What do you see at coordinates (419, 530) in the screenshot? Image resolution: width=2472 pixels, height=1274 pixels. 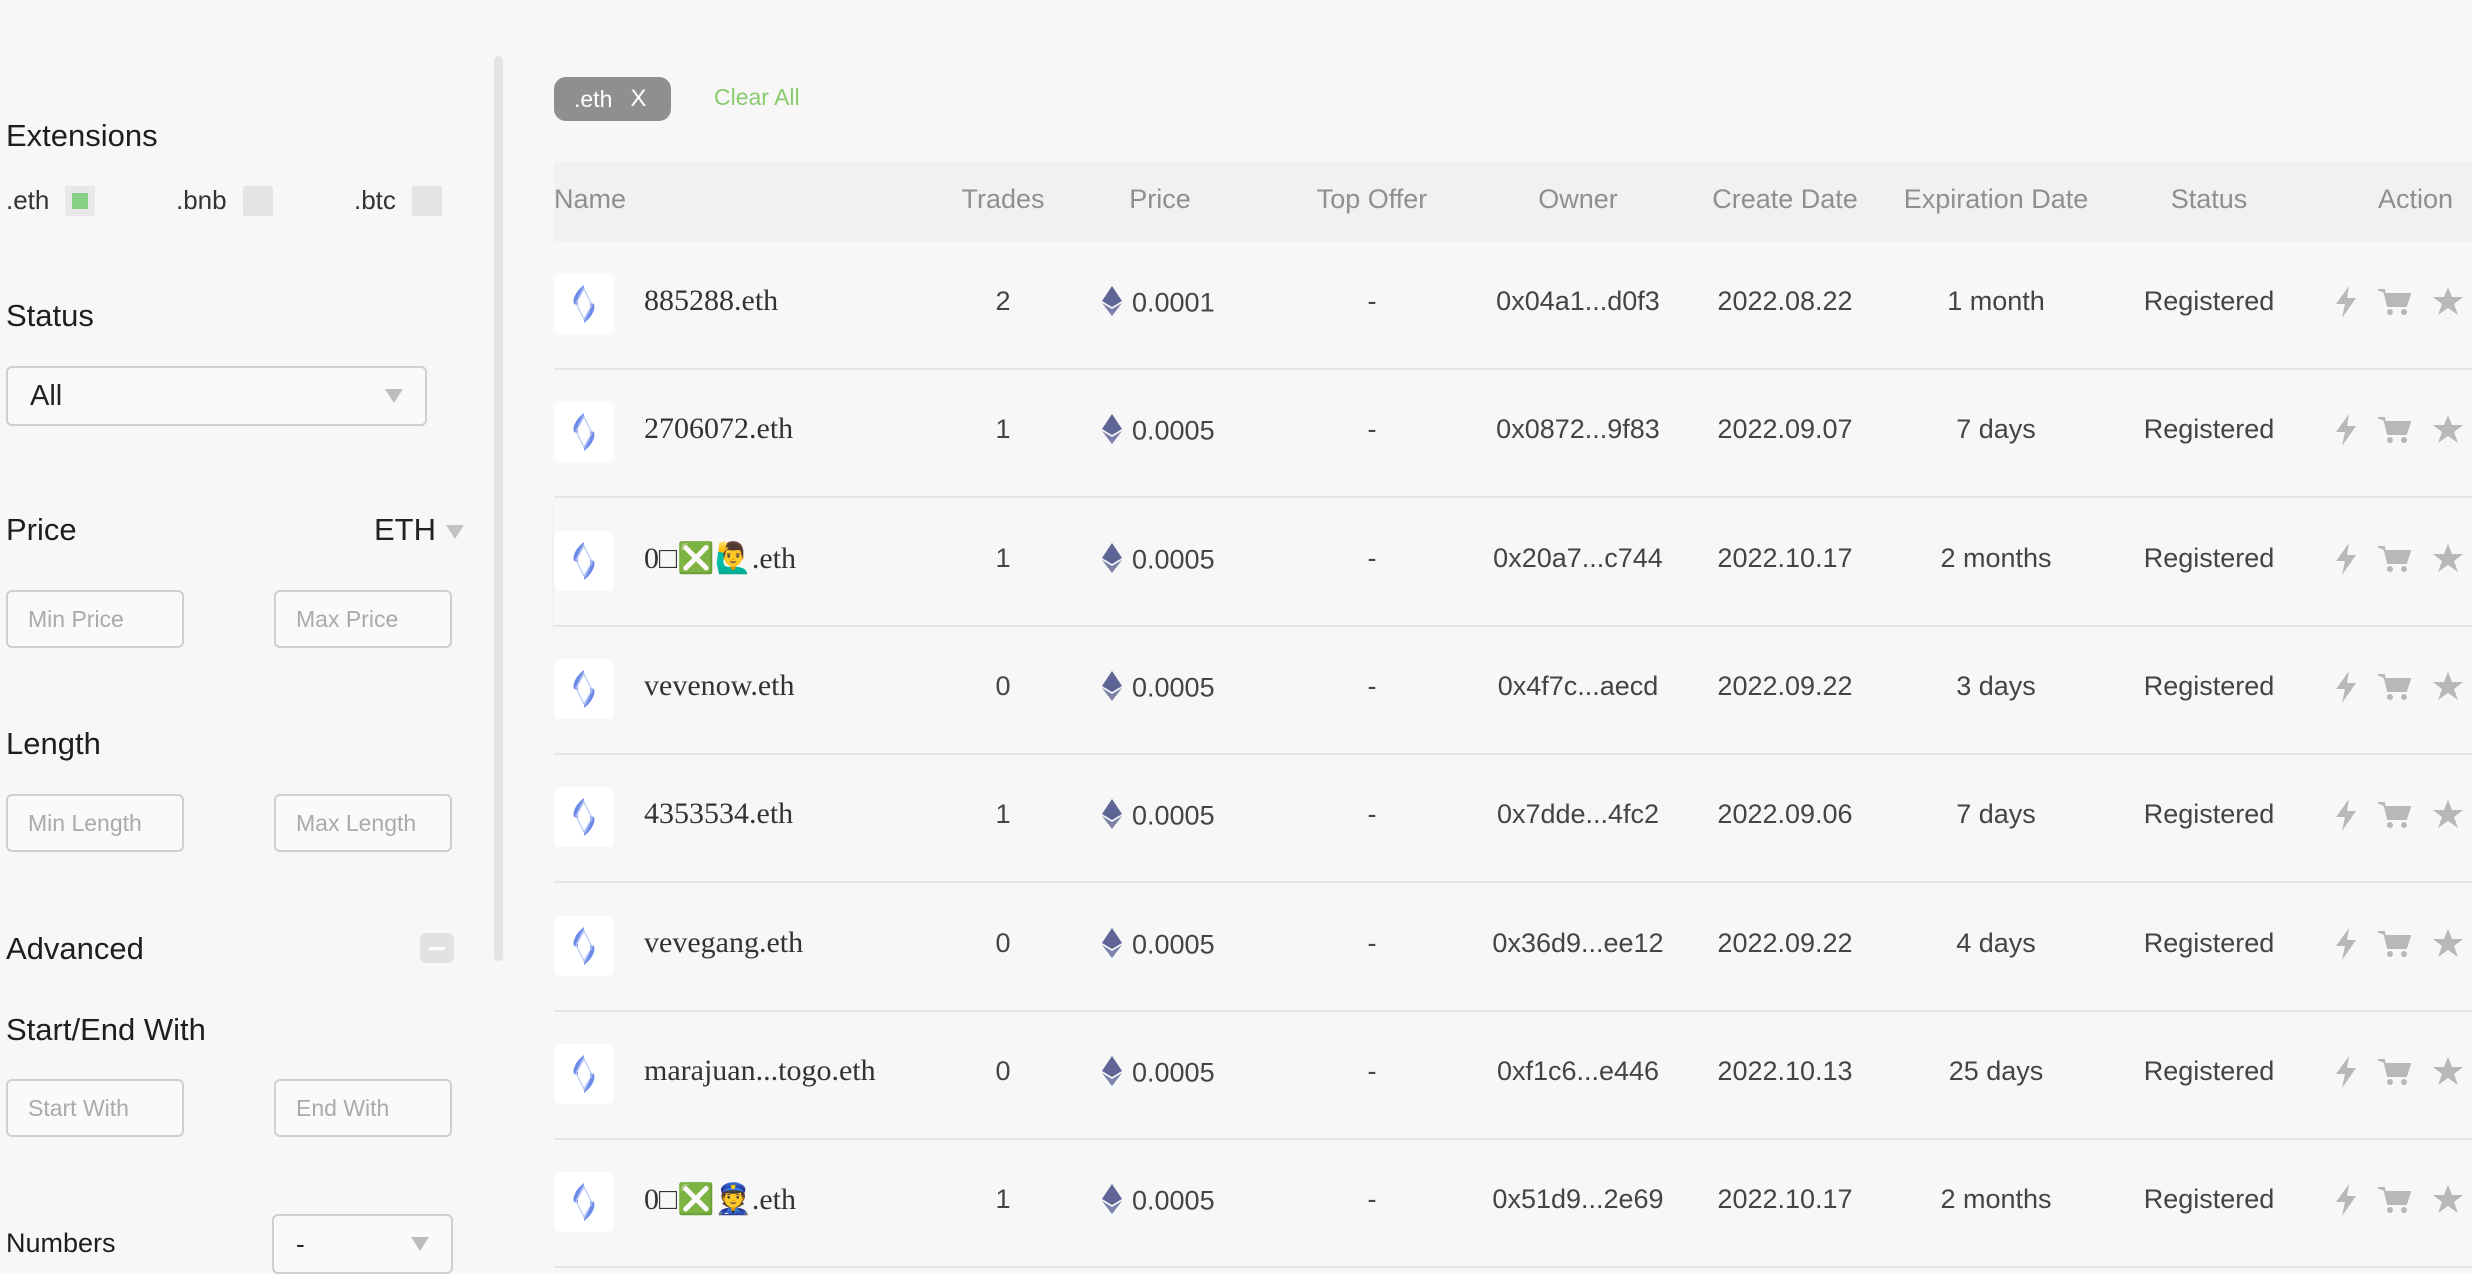 I see `price-currency-select: ETH` at bounding box center [419, 530].